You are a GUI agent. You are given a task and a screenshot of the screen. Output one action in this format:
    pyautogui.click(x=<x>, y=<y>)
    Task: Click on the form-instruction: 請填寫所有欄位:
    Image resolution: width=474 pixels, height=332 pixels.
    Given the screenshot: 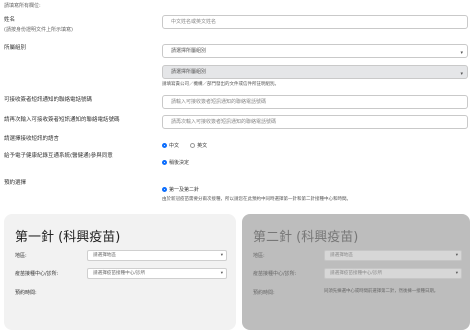 What is the action you would take?
    pyautogui.click(x=22, y=6)
    